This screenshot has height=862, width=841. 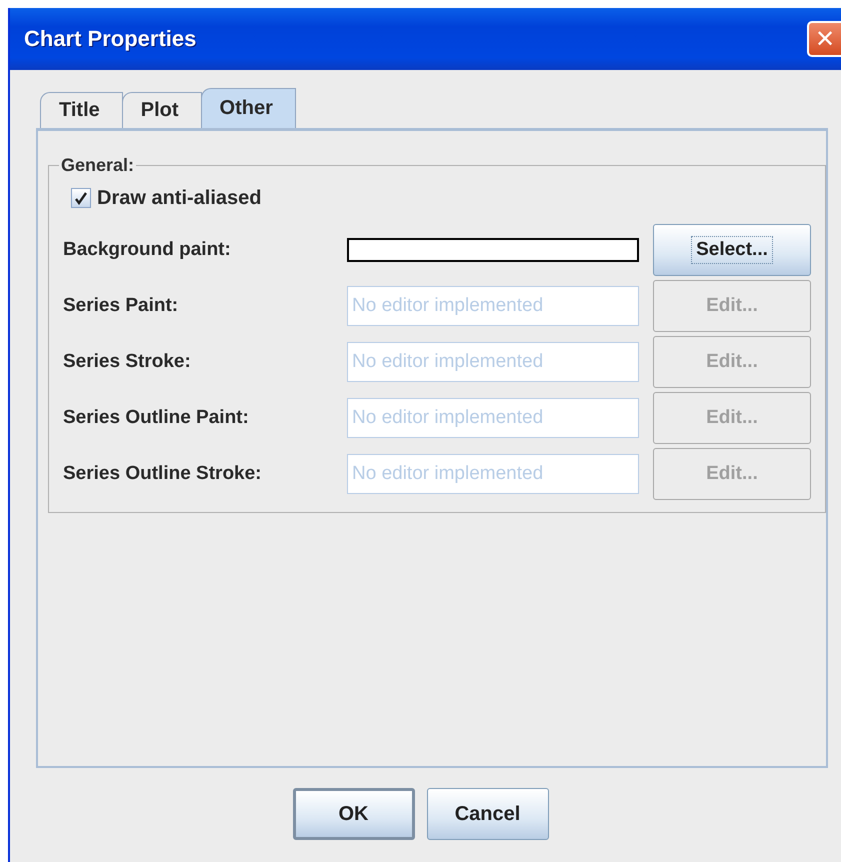 I want to click on tab: Other, so click(x=248, y=108).